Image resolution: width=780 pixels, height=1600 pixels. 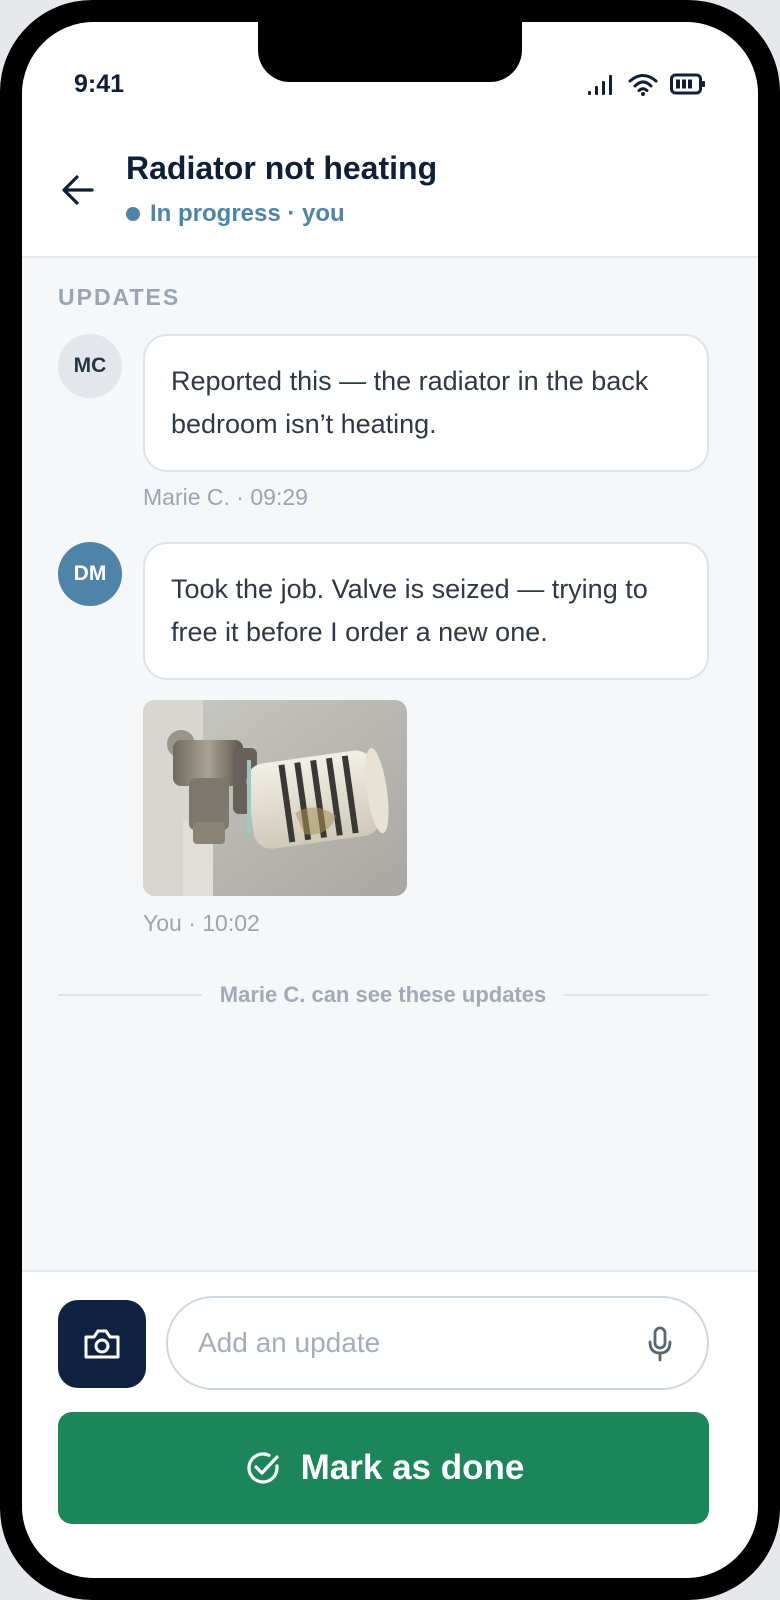 I want to click on microphone-icon, so click(x=660, y=1344).